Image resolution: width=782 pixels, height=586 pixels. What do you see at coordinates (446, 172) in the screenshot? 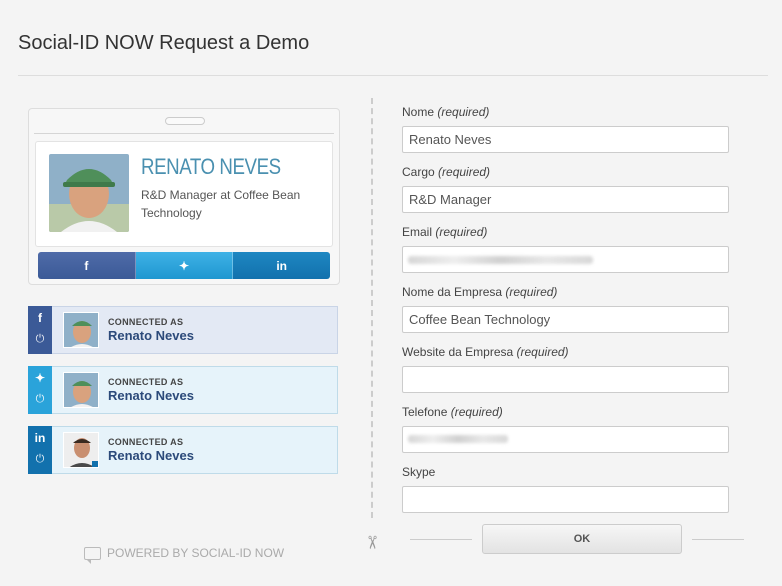
I see `field-label-cargo: Cargo (required)` at bounding box center [446, 172].